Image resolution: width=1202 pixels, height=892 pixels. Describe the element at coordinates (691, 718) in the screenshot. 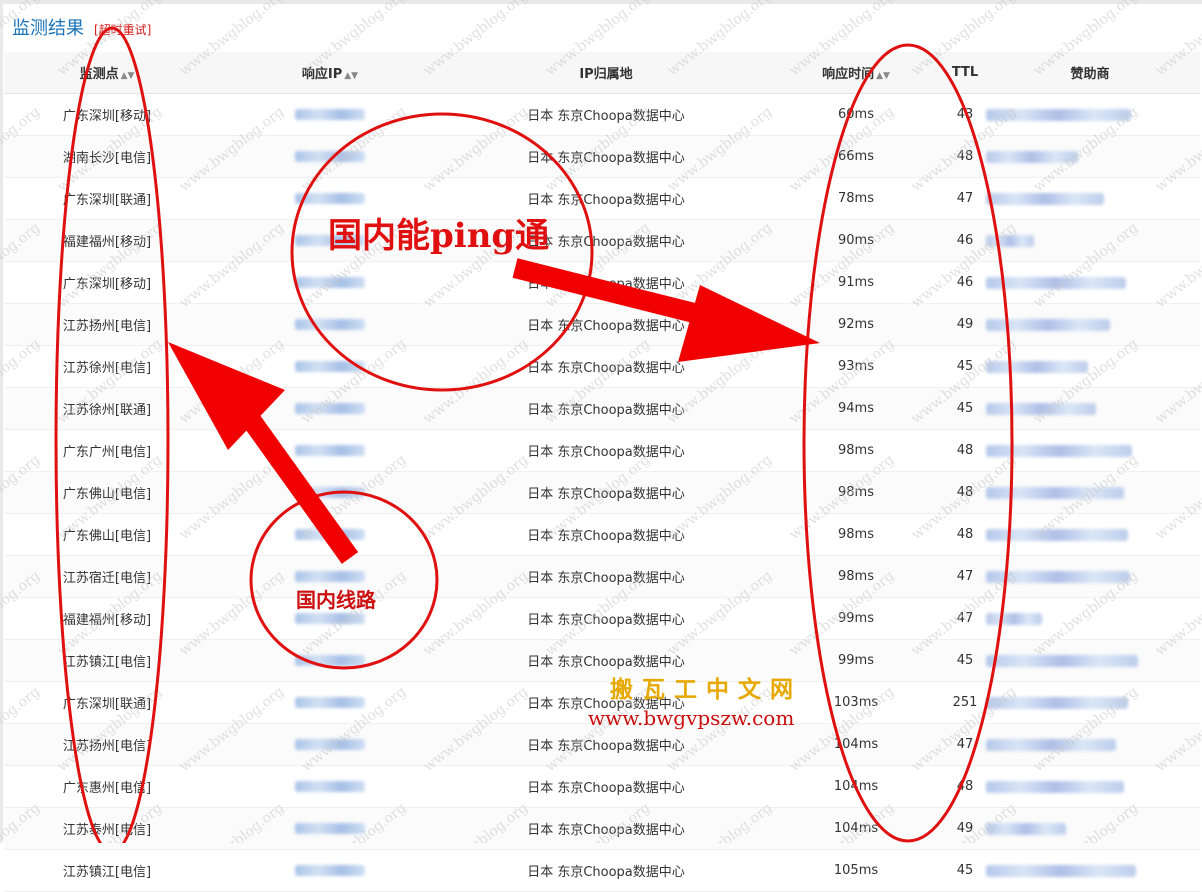

I see `site-watermark: www.bwgvpszw.com` at that location.